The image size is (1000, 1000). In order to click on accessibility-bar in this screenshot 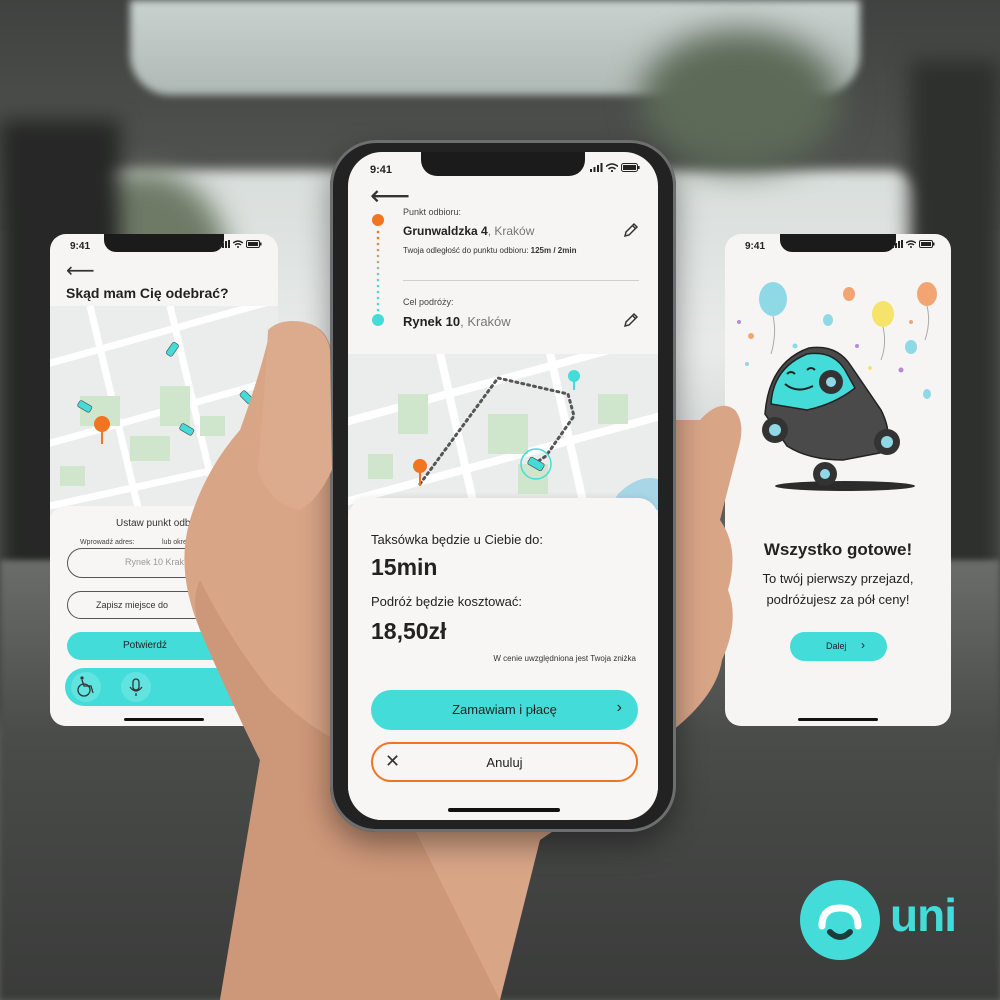, I will do `click(165, 687)`.